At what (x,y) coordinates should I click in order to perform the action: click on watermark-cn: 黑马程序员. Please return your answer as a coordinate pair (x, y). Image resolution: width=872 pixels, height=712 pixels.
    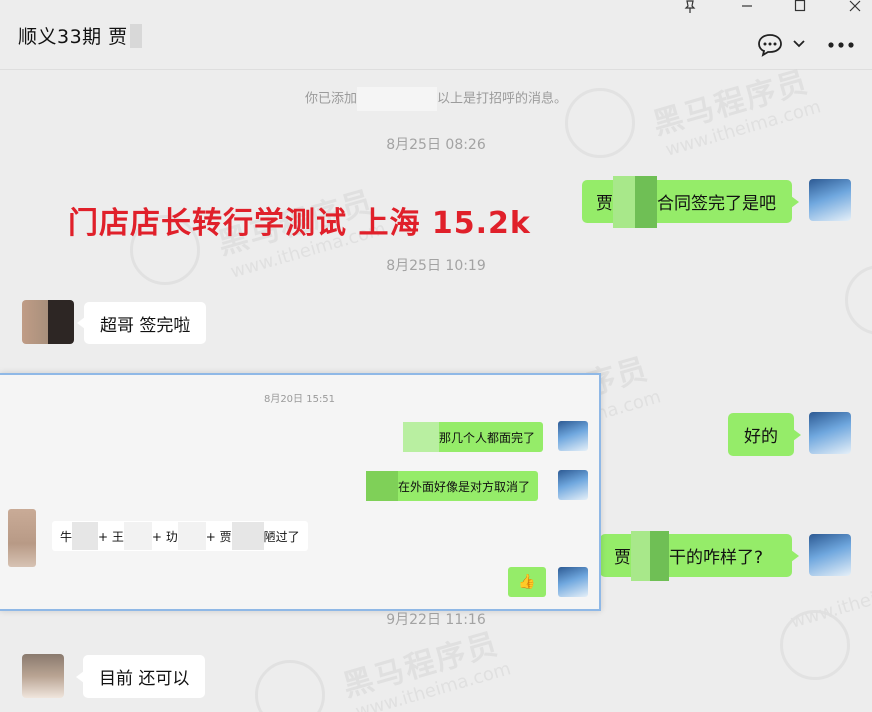
    Looking at the image, I should click on (421, 665).